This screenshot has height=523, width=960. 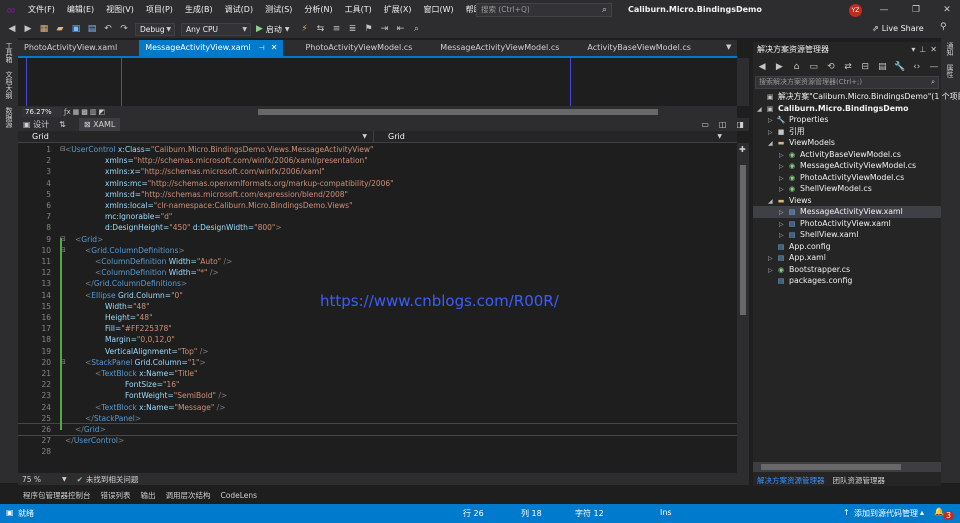 I want to click on solution-horizontal-scrollbar, so click(x=847, y=467).